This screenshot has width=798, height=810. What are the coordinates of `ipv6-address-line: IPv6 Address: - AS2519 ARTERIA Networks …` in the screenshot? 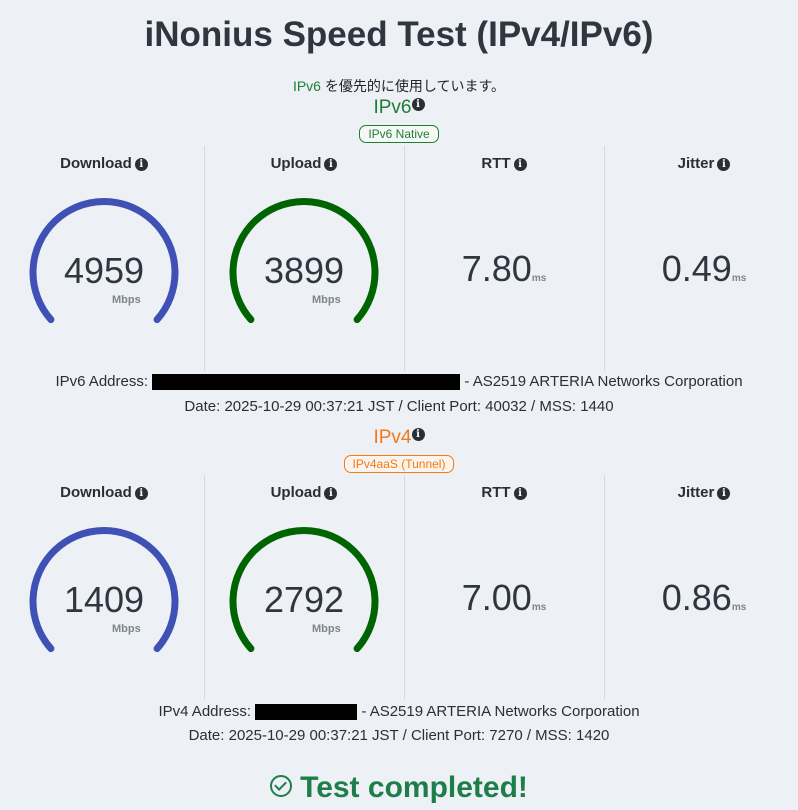 It's located at (399, 382).